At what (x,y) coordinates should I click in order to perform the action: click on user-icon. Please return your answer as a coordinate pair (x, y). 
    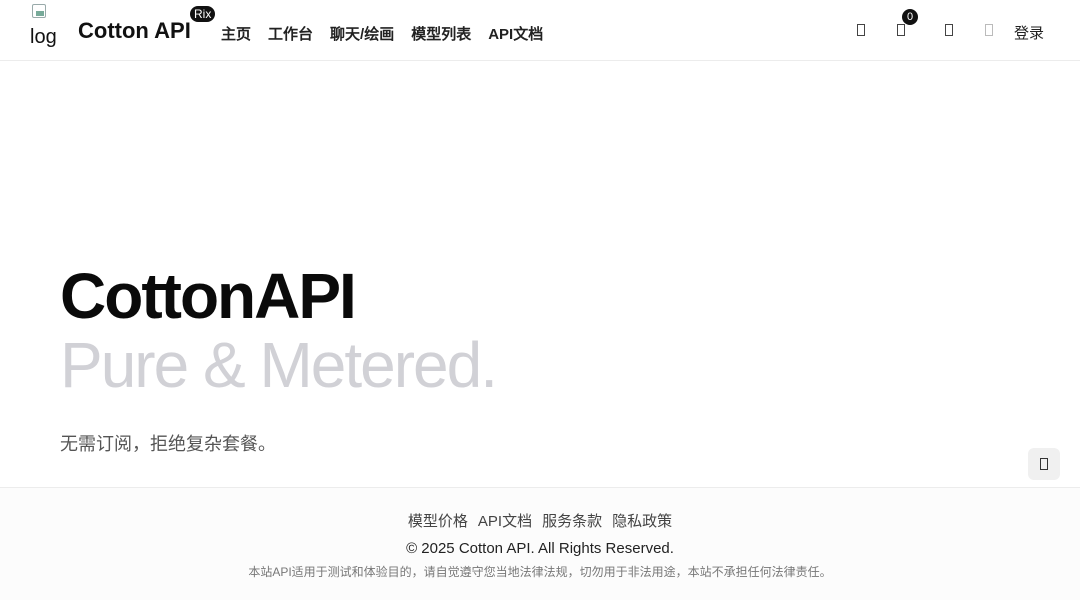
    Looking at the image, I should click on (989, 30).